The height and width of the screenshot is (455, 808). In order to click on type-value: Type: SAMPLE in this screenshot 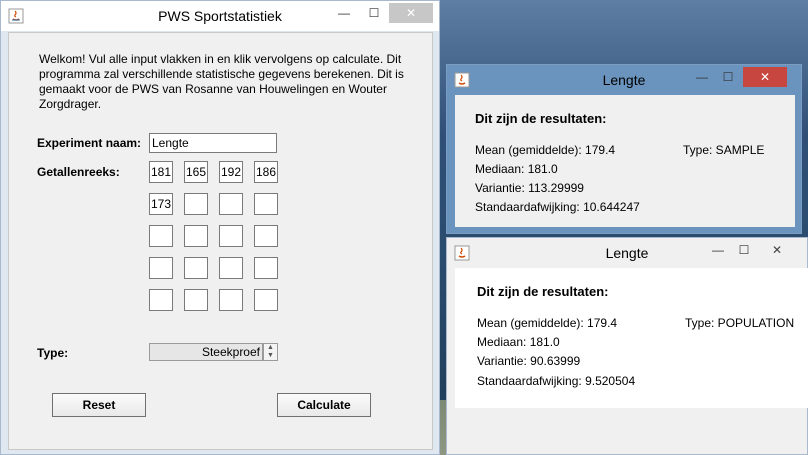, I will do `click(724, 150)`.